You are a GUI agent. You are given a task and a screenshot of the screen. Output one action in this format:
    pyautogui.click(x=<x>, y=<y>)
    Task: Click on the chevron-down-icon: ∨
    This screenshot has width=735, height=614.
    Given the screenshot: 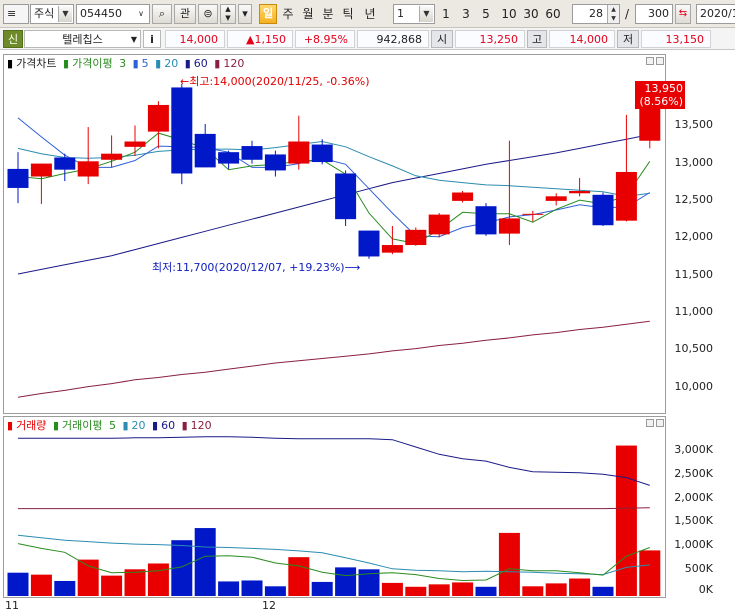 What is the action you would take?
    pyautogui.click(x=141, y=14)
    